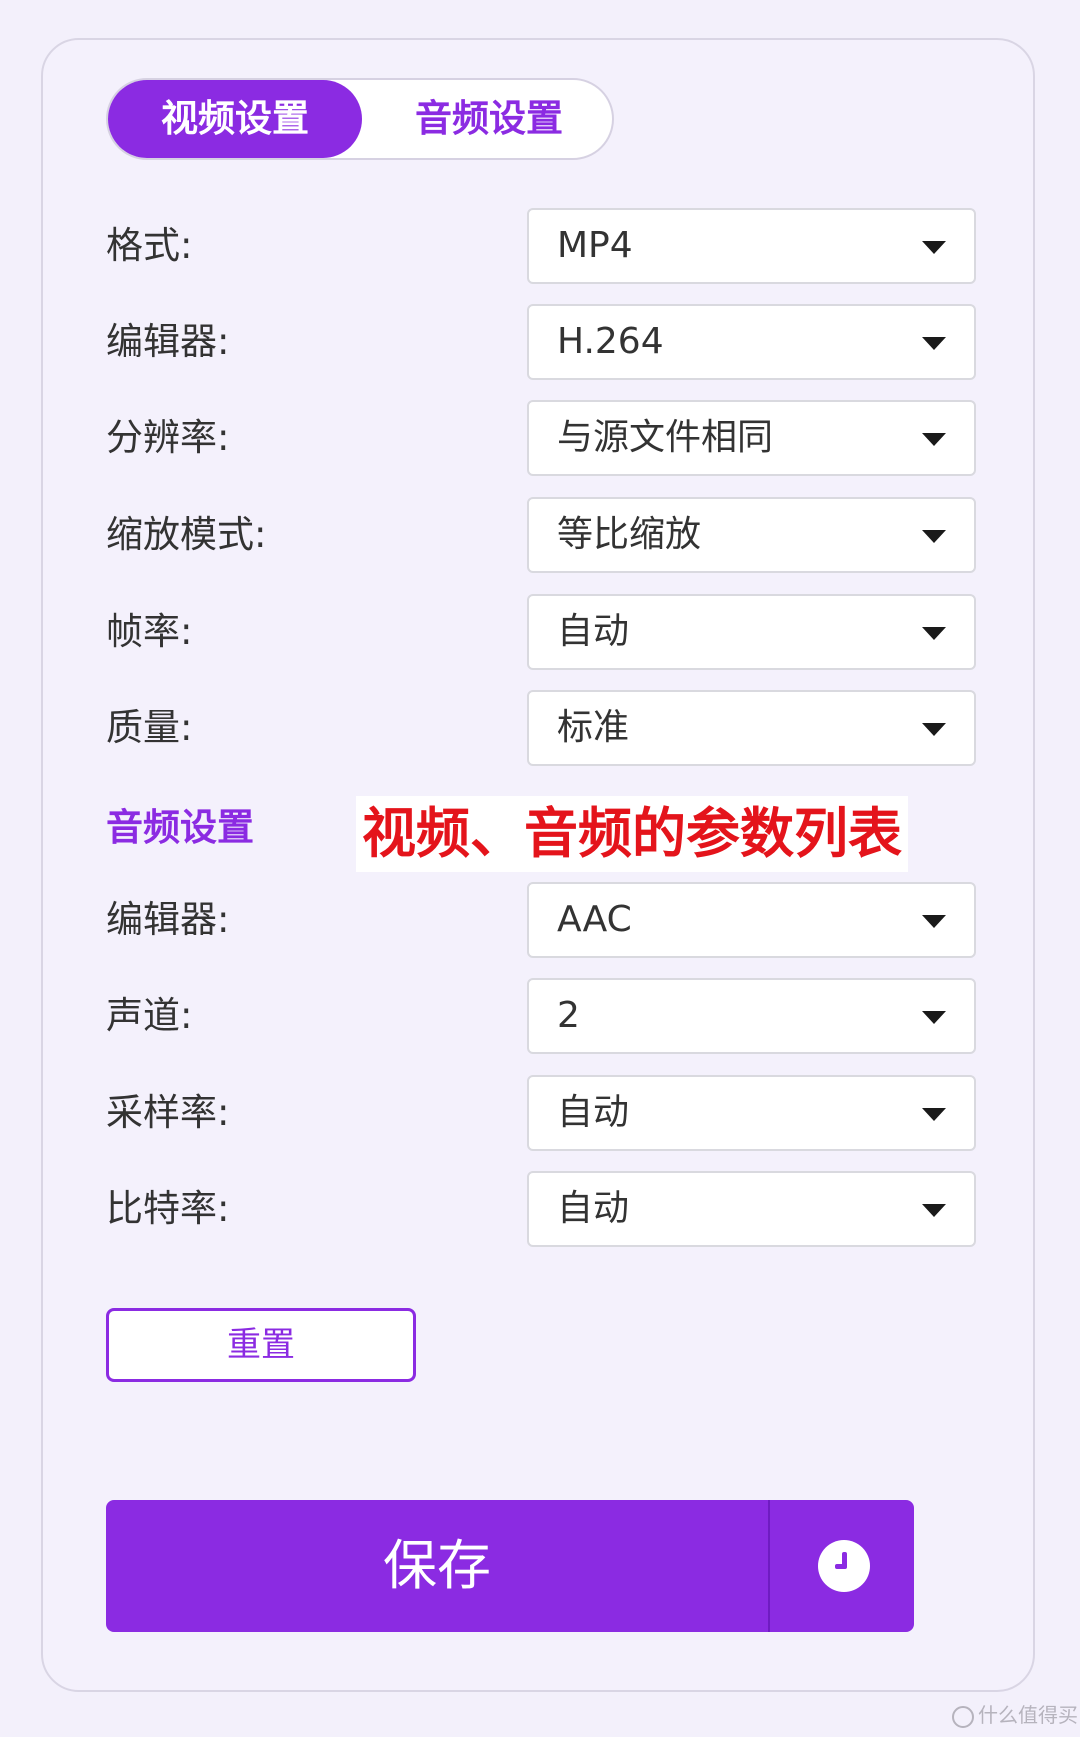  Describe the element at coordinates (963, 1716) in the screenshot. I see `watermark-logo-icon` at that location.